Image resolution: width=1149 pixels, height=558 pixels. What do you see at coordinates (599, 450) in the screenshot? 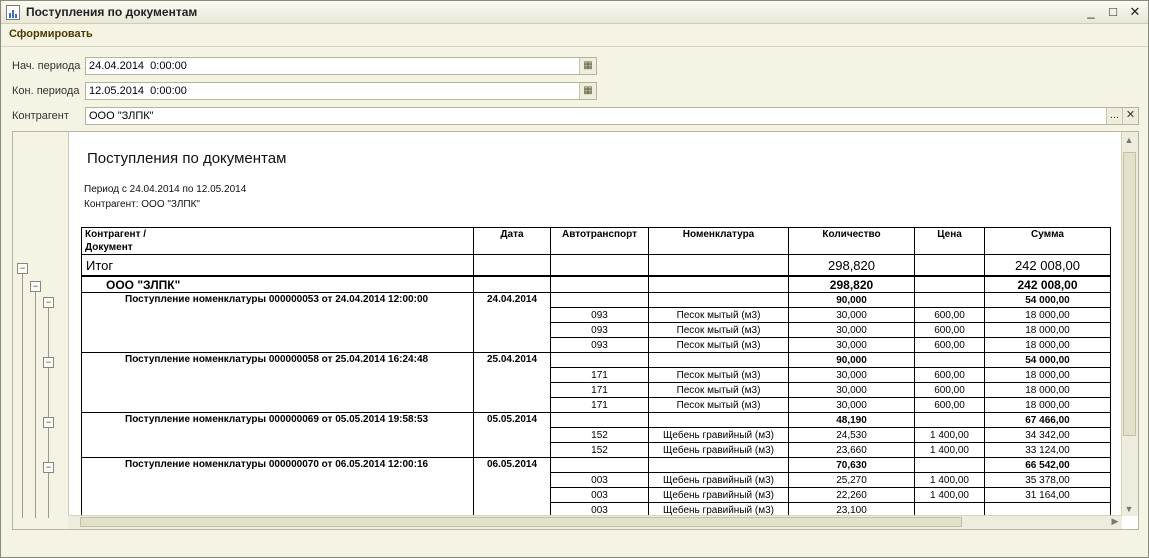
I see `vehicle-cell: 152` at bounding box center [599, 450].